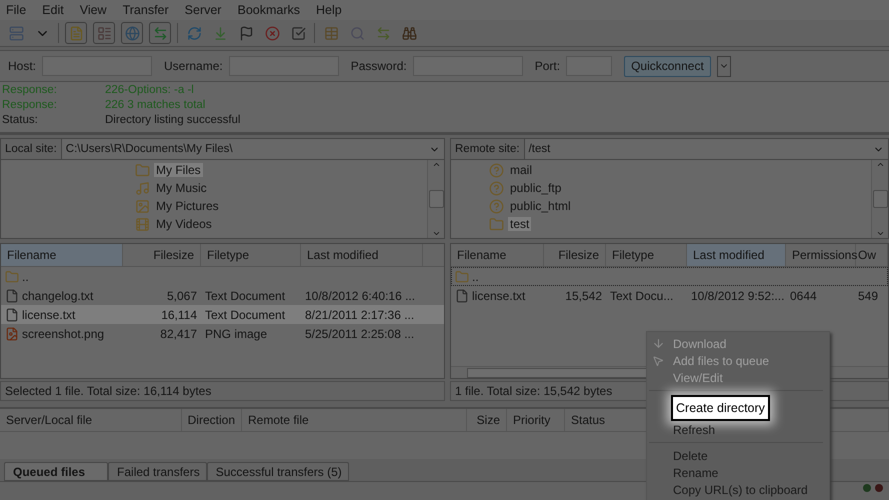 This screenshot has height=500, width=889. Describe the element at coordinates (695, 473) in the screenshot. I see `menu-item: Rename` at that location.